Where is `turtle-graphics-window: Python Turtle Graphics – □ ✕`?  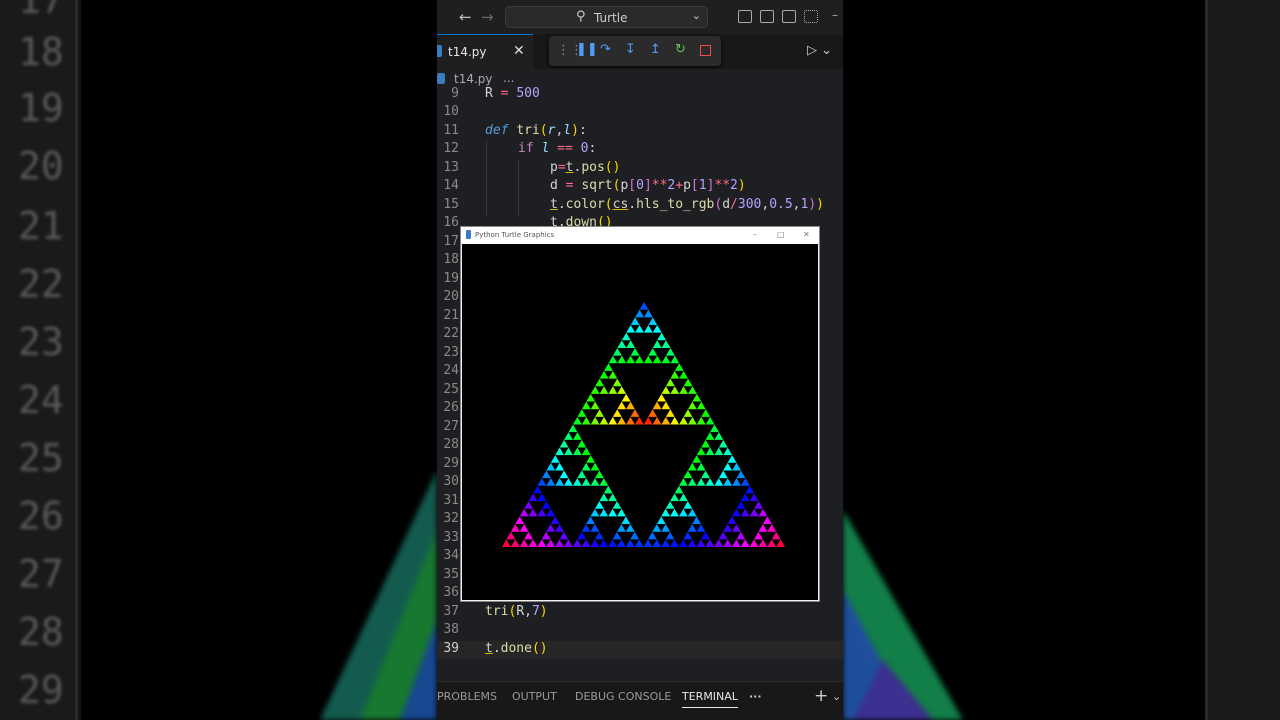 turtle-graphics-window: Python Turtle Graphics – □ ✕ is located at coordinates (640, 414).